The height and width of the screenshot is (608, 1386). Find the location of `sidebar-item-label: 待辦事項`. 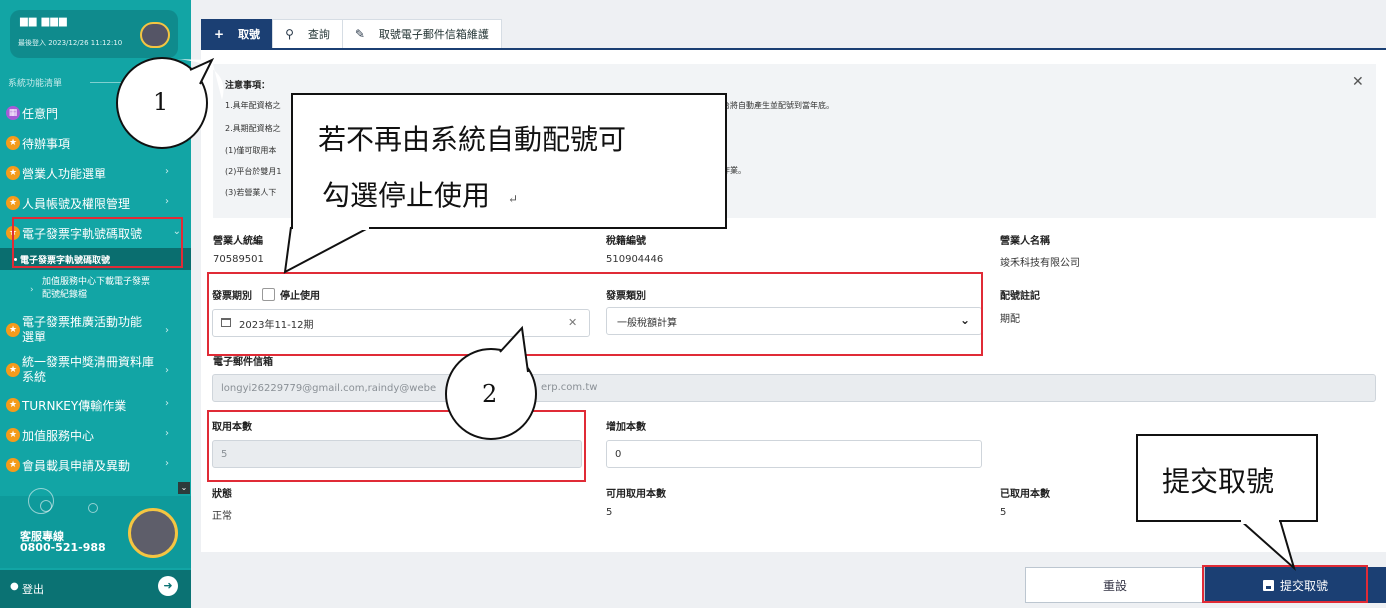

sidebar-item-label: 待辦事項 is located at coordinates (46, 143).